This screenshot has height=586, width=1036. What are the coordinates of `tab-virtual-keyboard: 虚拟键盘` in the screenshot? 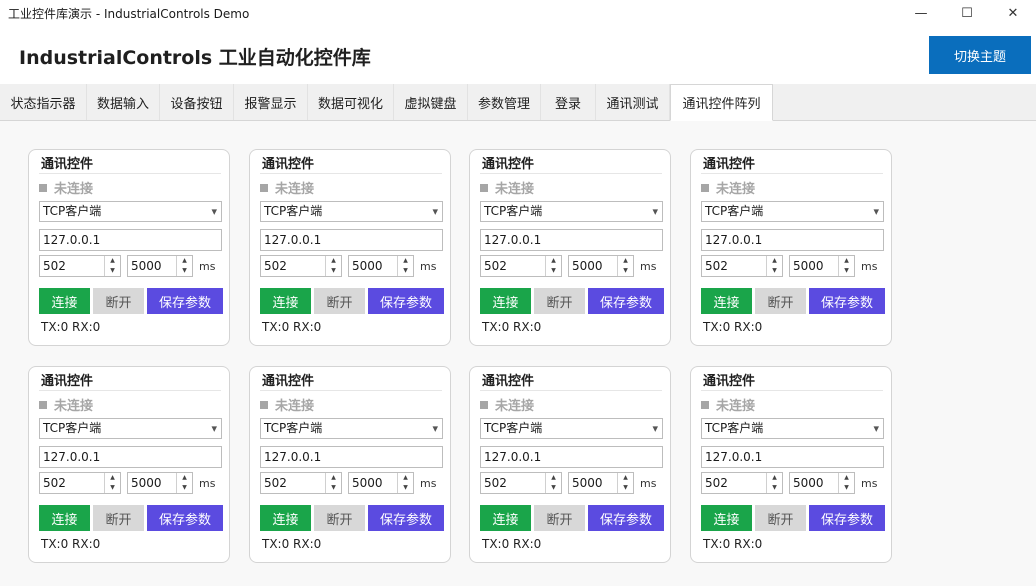 It's located at (431, 102).